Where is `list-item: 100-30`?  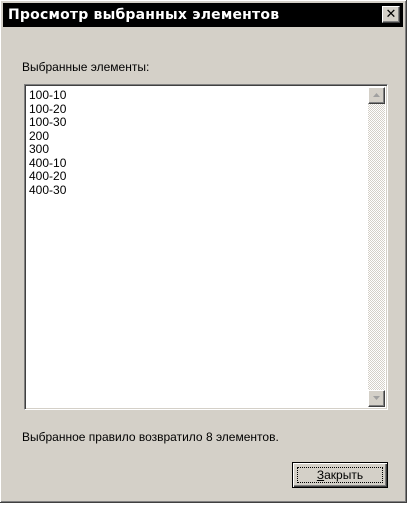 list-item: 100-30 is located at coordinates (47, 122).